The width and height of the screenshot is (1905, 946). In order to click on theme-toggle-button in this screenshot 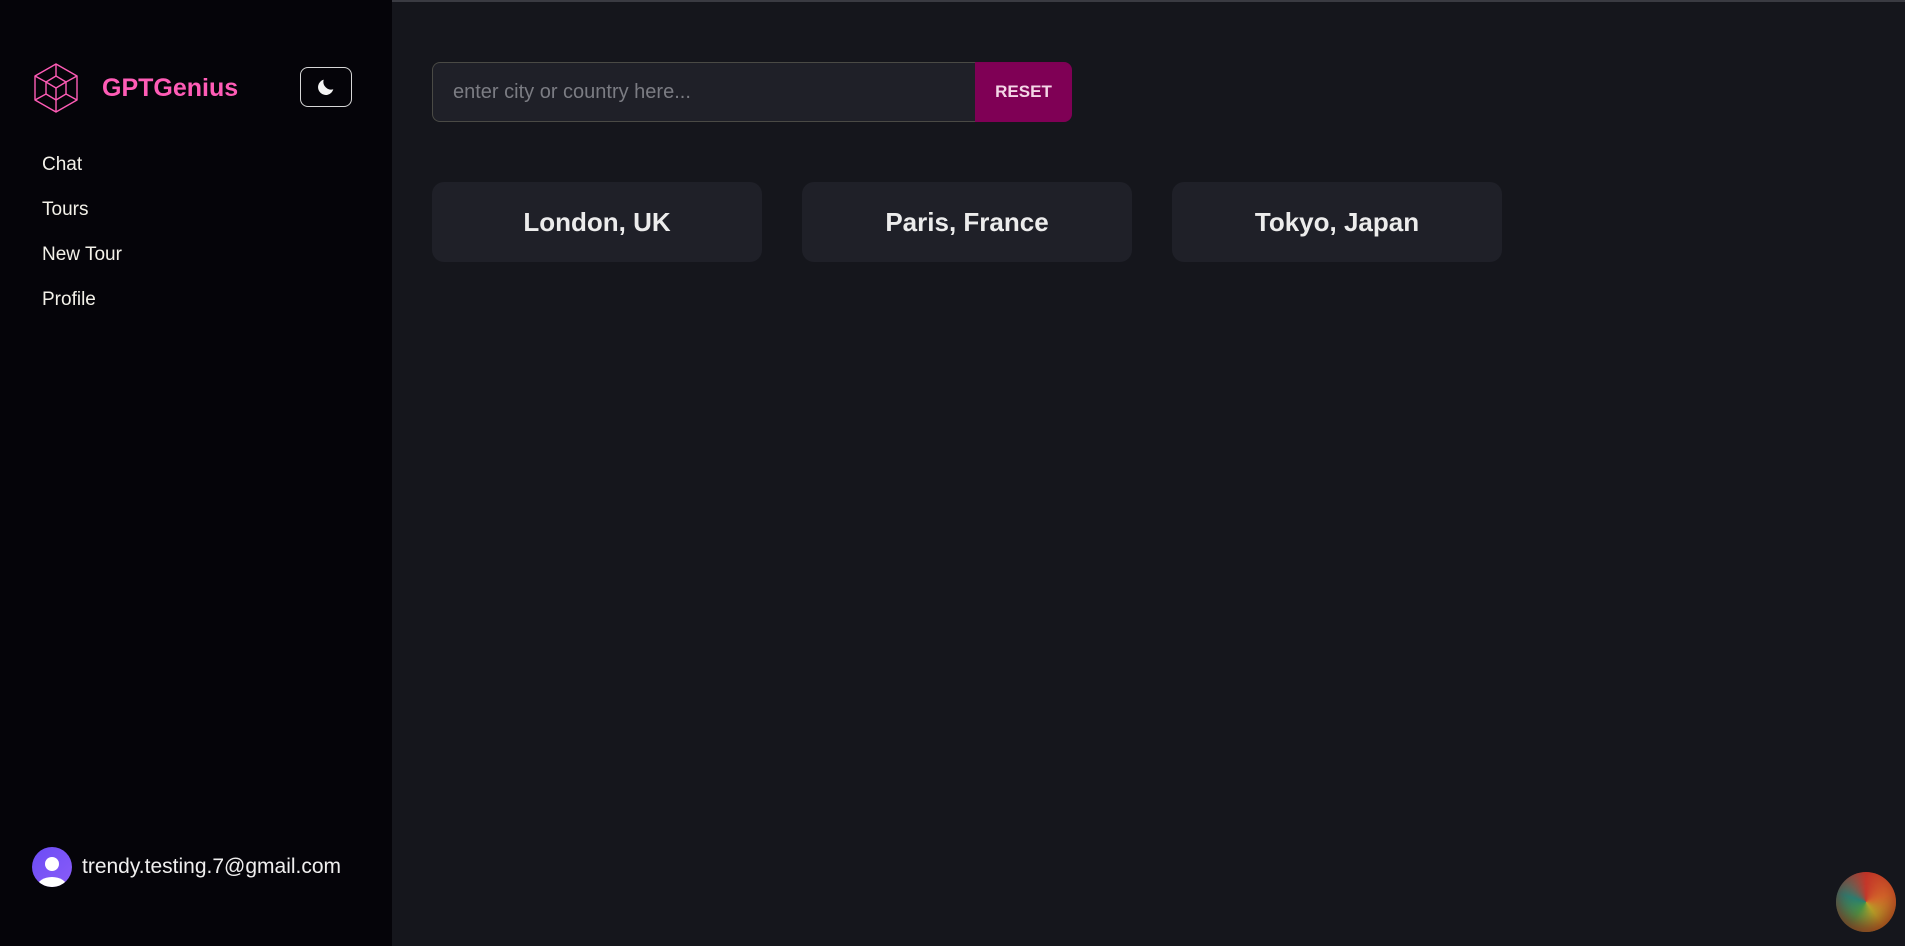, I will do `click(326, 87)`.